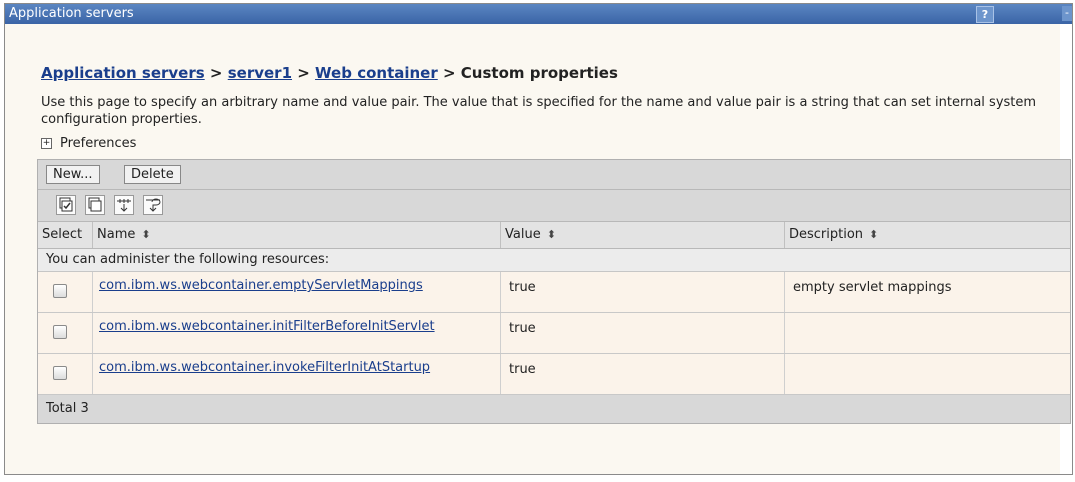 The image size is (1075, 482). I want to click on panel-titlebar: Application servers ? -, so click(538, 14).